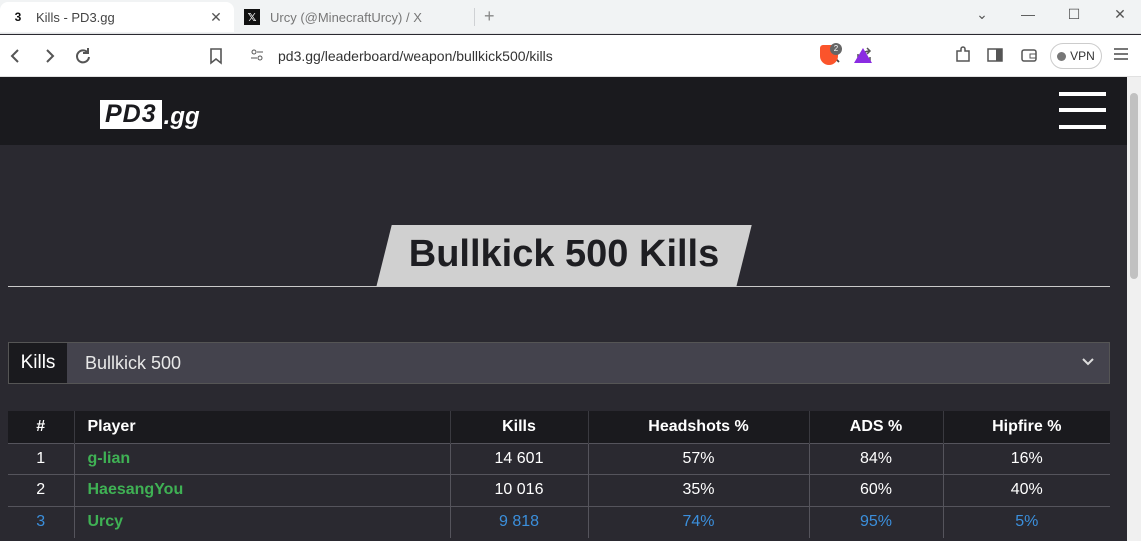  Describe the element at coordinates (261, 458) in the screenshot. I see `player-link: g-lian` at that location.